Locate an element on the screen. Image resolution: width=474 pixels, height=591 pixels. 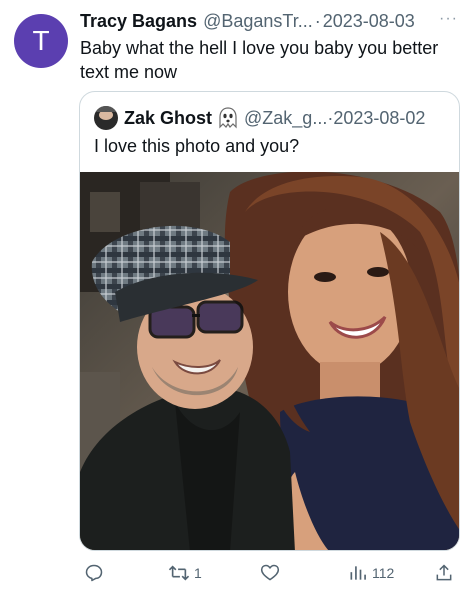
retweet-button: 1 is located at coordinates (183, 573).